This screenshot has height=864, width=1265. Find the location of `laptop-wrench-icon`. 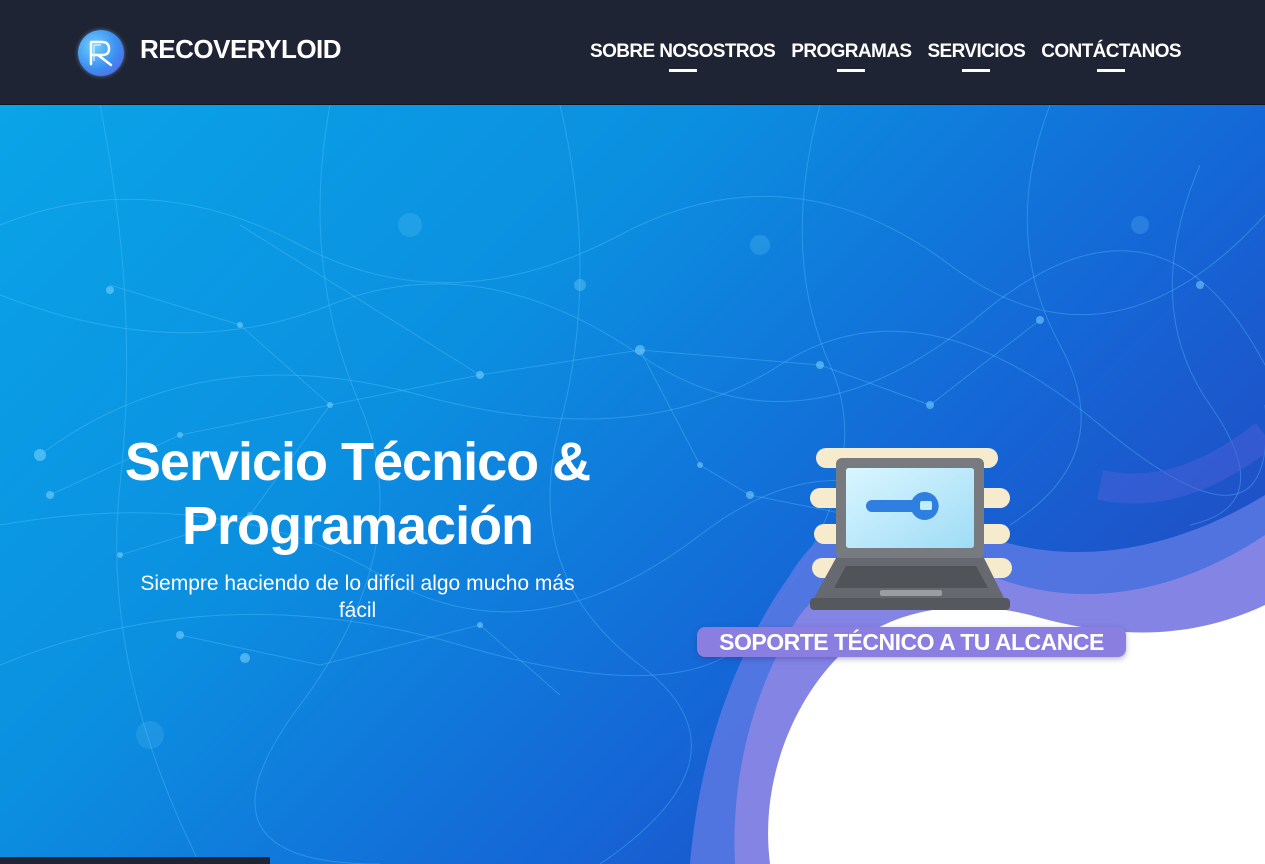

laptop-wrench-icon is located at coordinates (911, 529).